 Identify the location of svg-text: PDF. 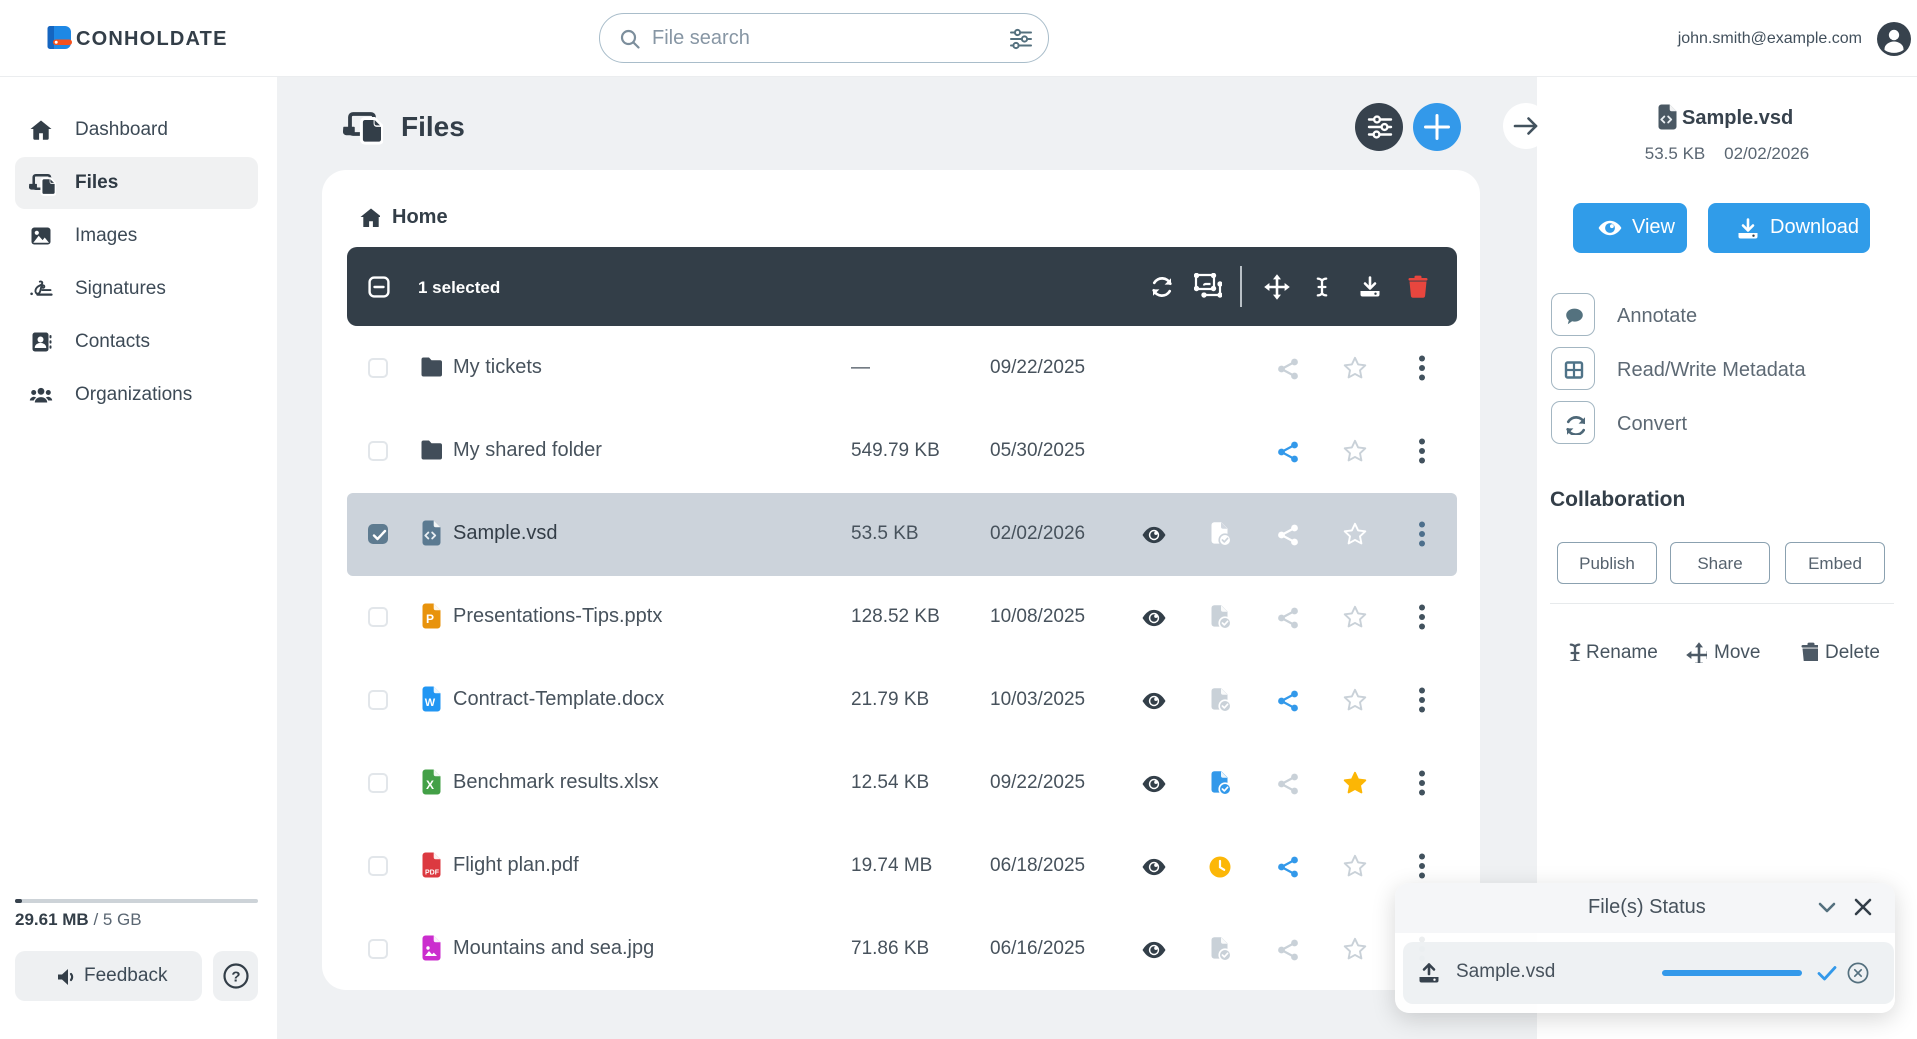
(432, 873).